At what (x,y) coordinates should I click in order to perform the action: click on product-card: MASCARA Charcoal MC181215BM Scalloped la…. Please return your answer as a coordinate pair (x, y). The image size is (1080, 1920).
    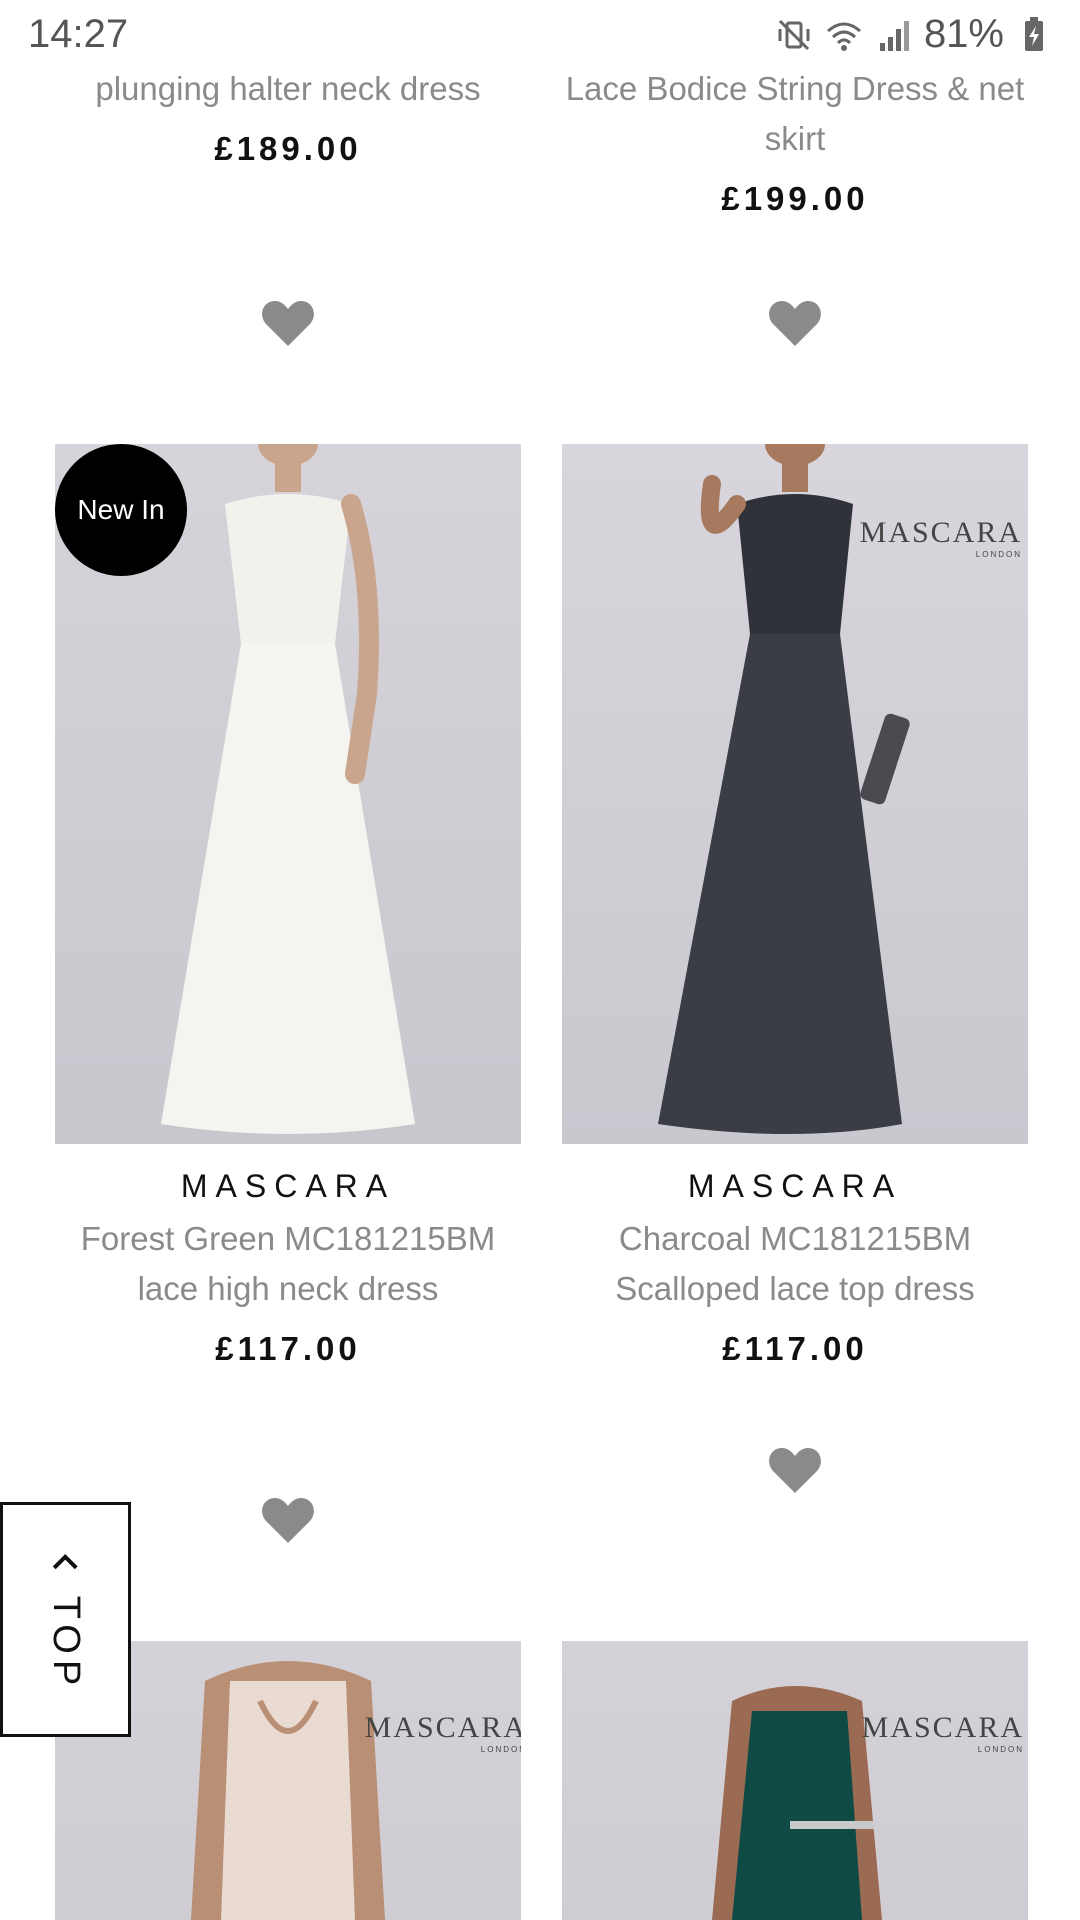
    Looking at the image, I should click on (795, 1266).